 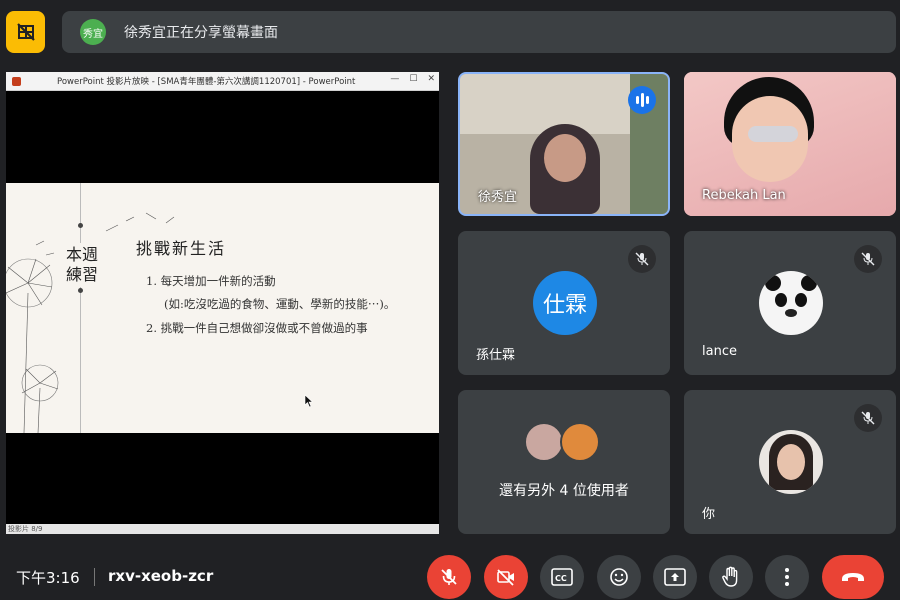 What do you see at coordinates (48, 578) in the screenshot?
I see `clock: 下午3:16` at bounding box center [48, 578].